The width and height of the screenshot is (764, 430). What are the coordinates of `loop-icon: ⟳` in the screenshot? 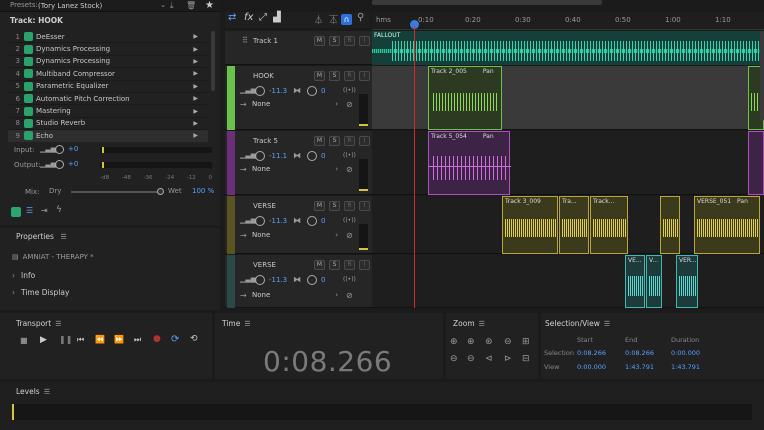 It's located at (175, 339).